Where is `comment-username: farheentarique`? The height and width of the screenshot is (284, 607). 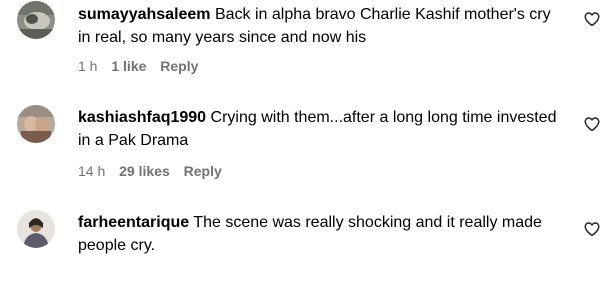 comment-username: farheentarique is located at coordinates (133, 222).